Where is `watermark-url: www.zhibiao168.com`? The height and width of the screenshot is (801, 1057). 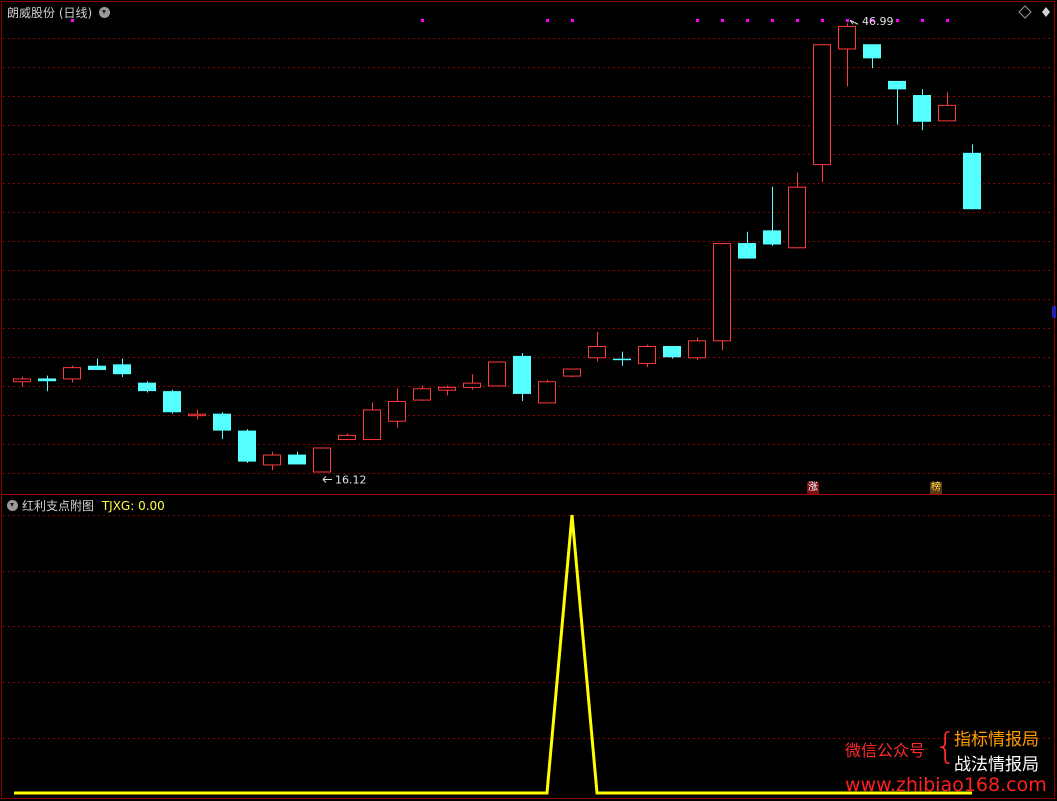
watermark-url: www.zhibiao168.com is located at coordinates (946, 785).